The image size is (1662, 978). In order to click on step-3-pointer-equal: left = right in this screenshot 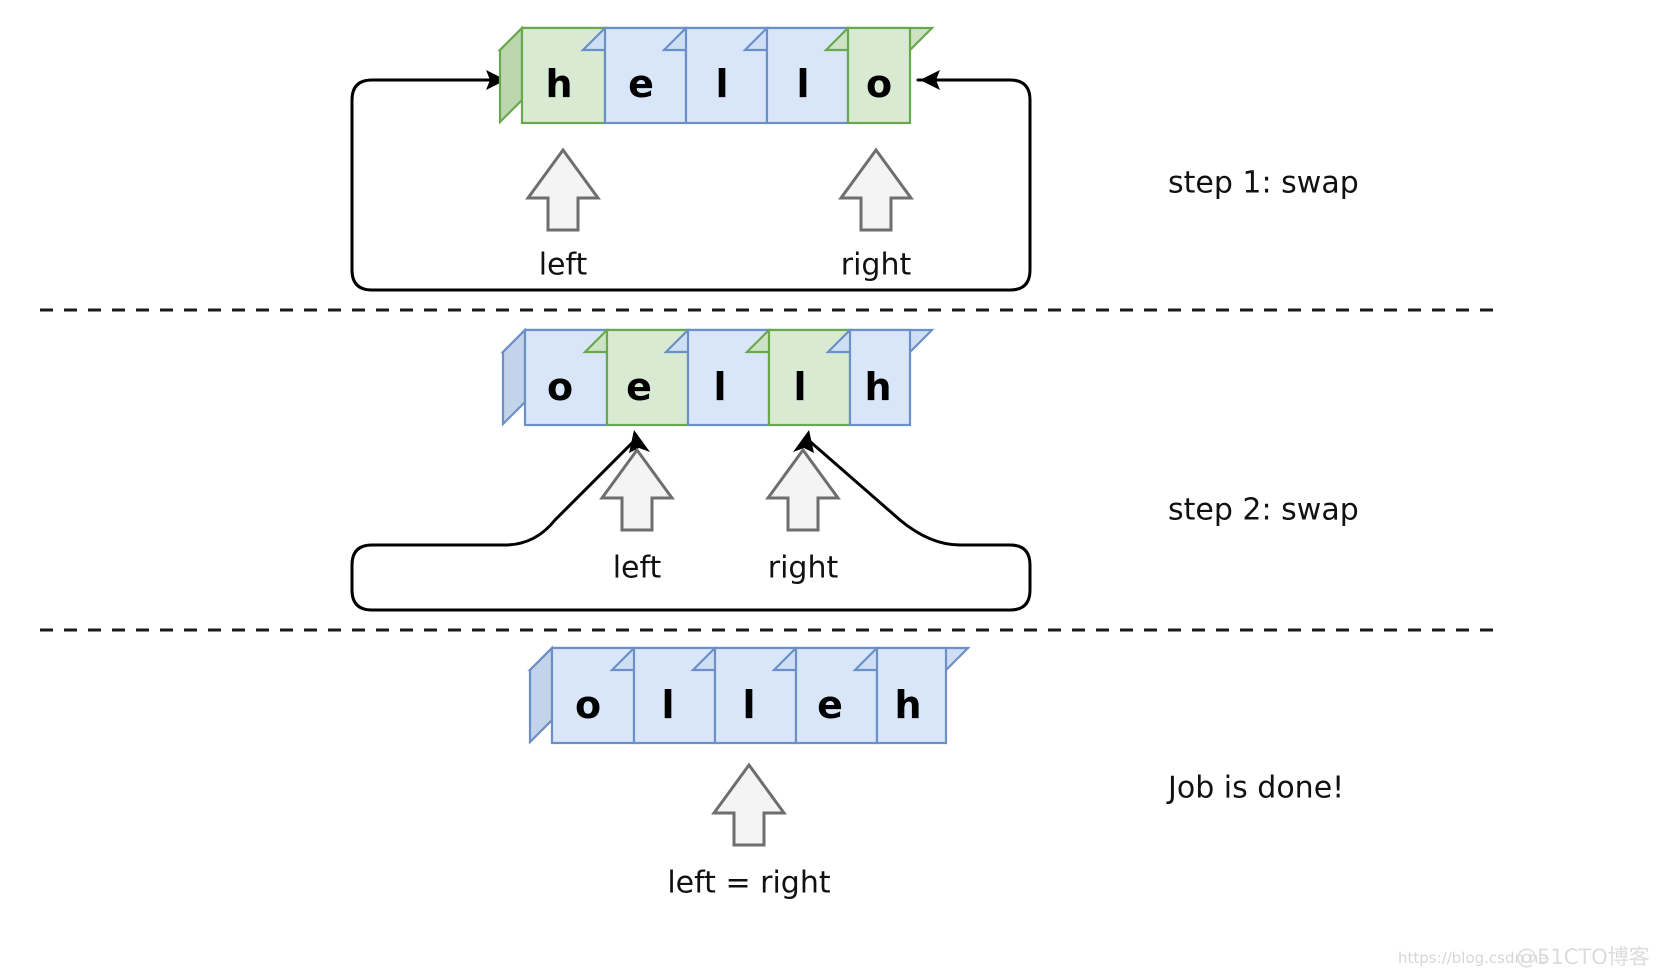, I will do `click(749, 831)`.